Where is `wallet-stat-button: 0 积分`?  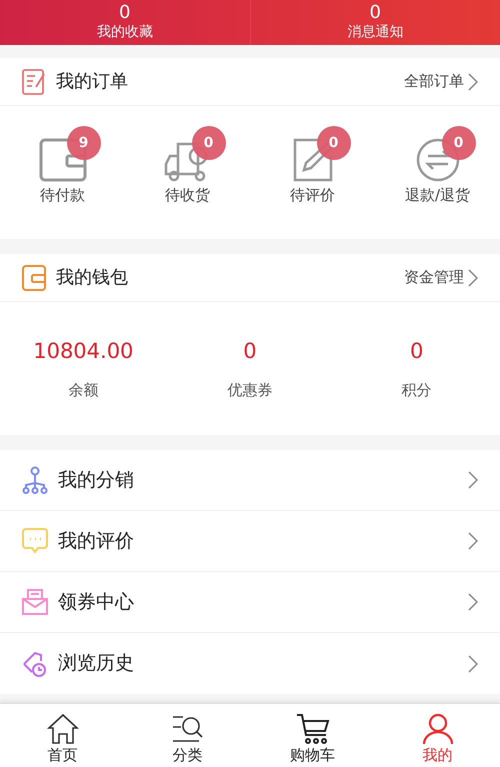
wallet-stat-button: 0 积分 is located at coordinates (416, 369).